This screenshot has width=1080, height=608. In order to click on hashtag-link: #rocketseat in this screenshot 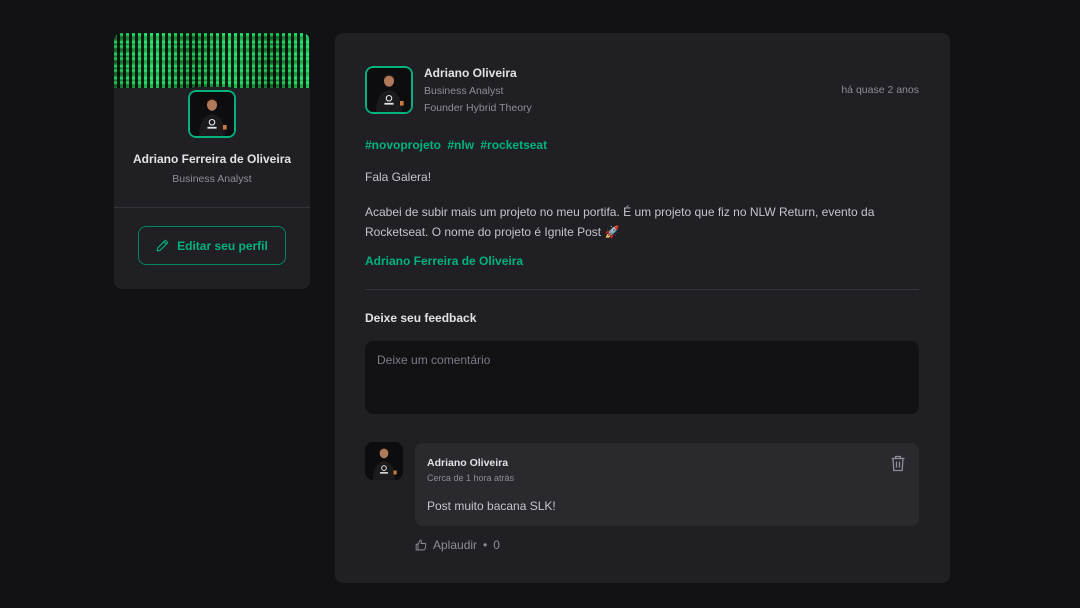, I will do `click(513, 145)`.